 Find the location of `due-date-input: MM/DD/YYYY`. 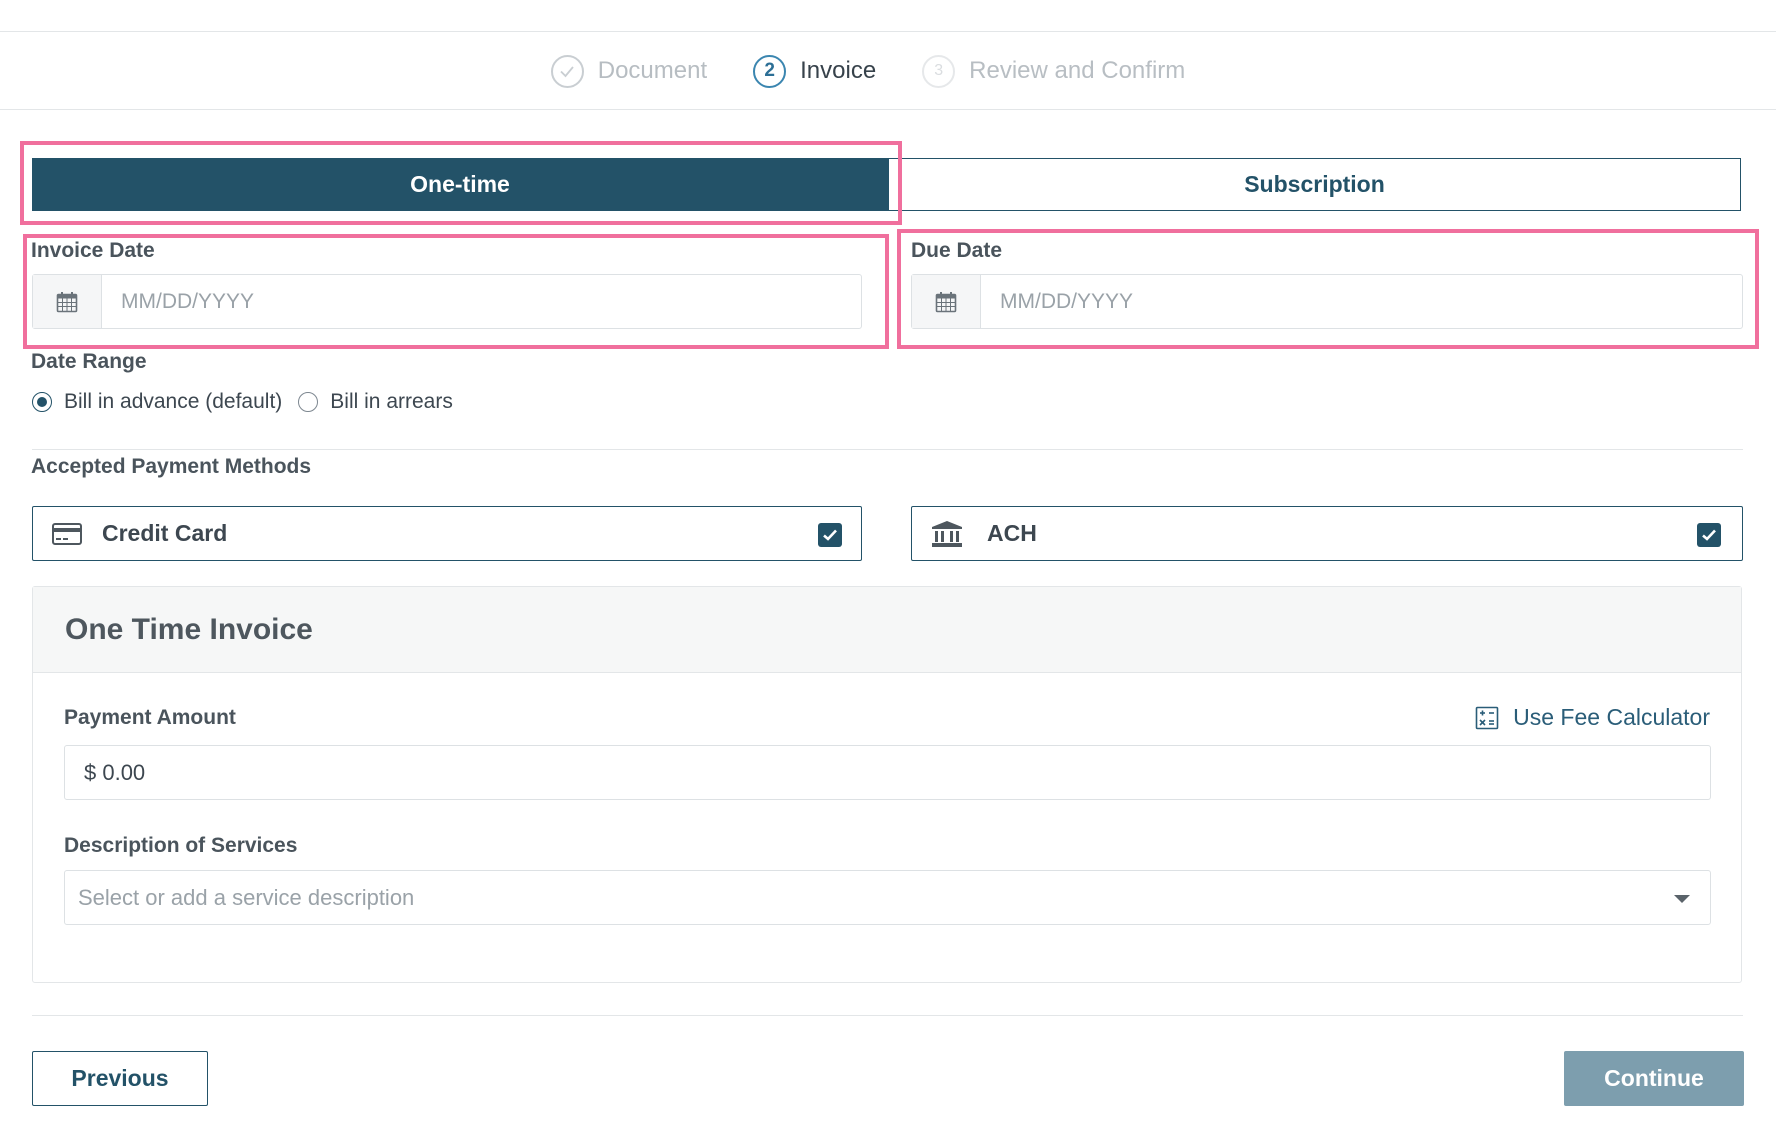

due-date-input: MM/DD/YYYY is located at coordinates (1327, 301).